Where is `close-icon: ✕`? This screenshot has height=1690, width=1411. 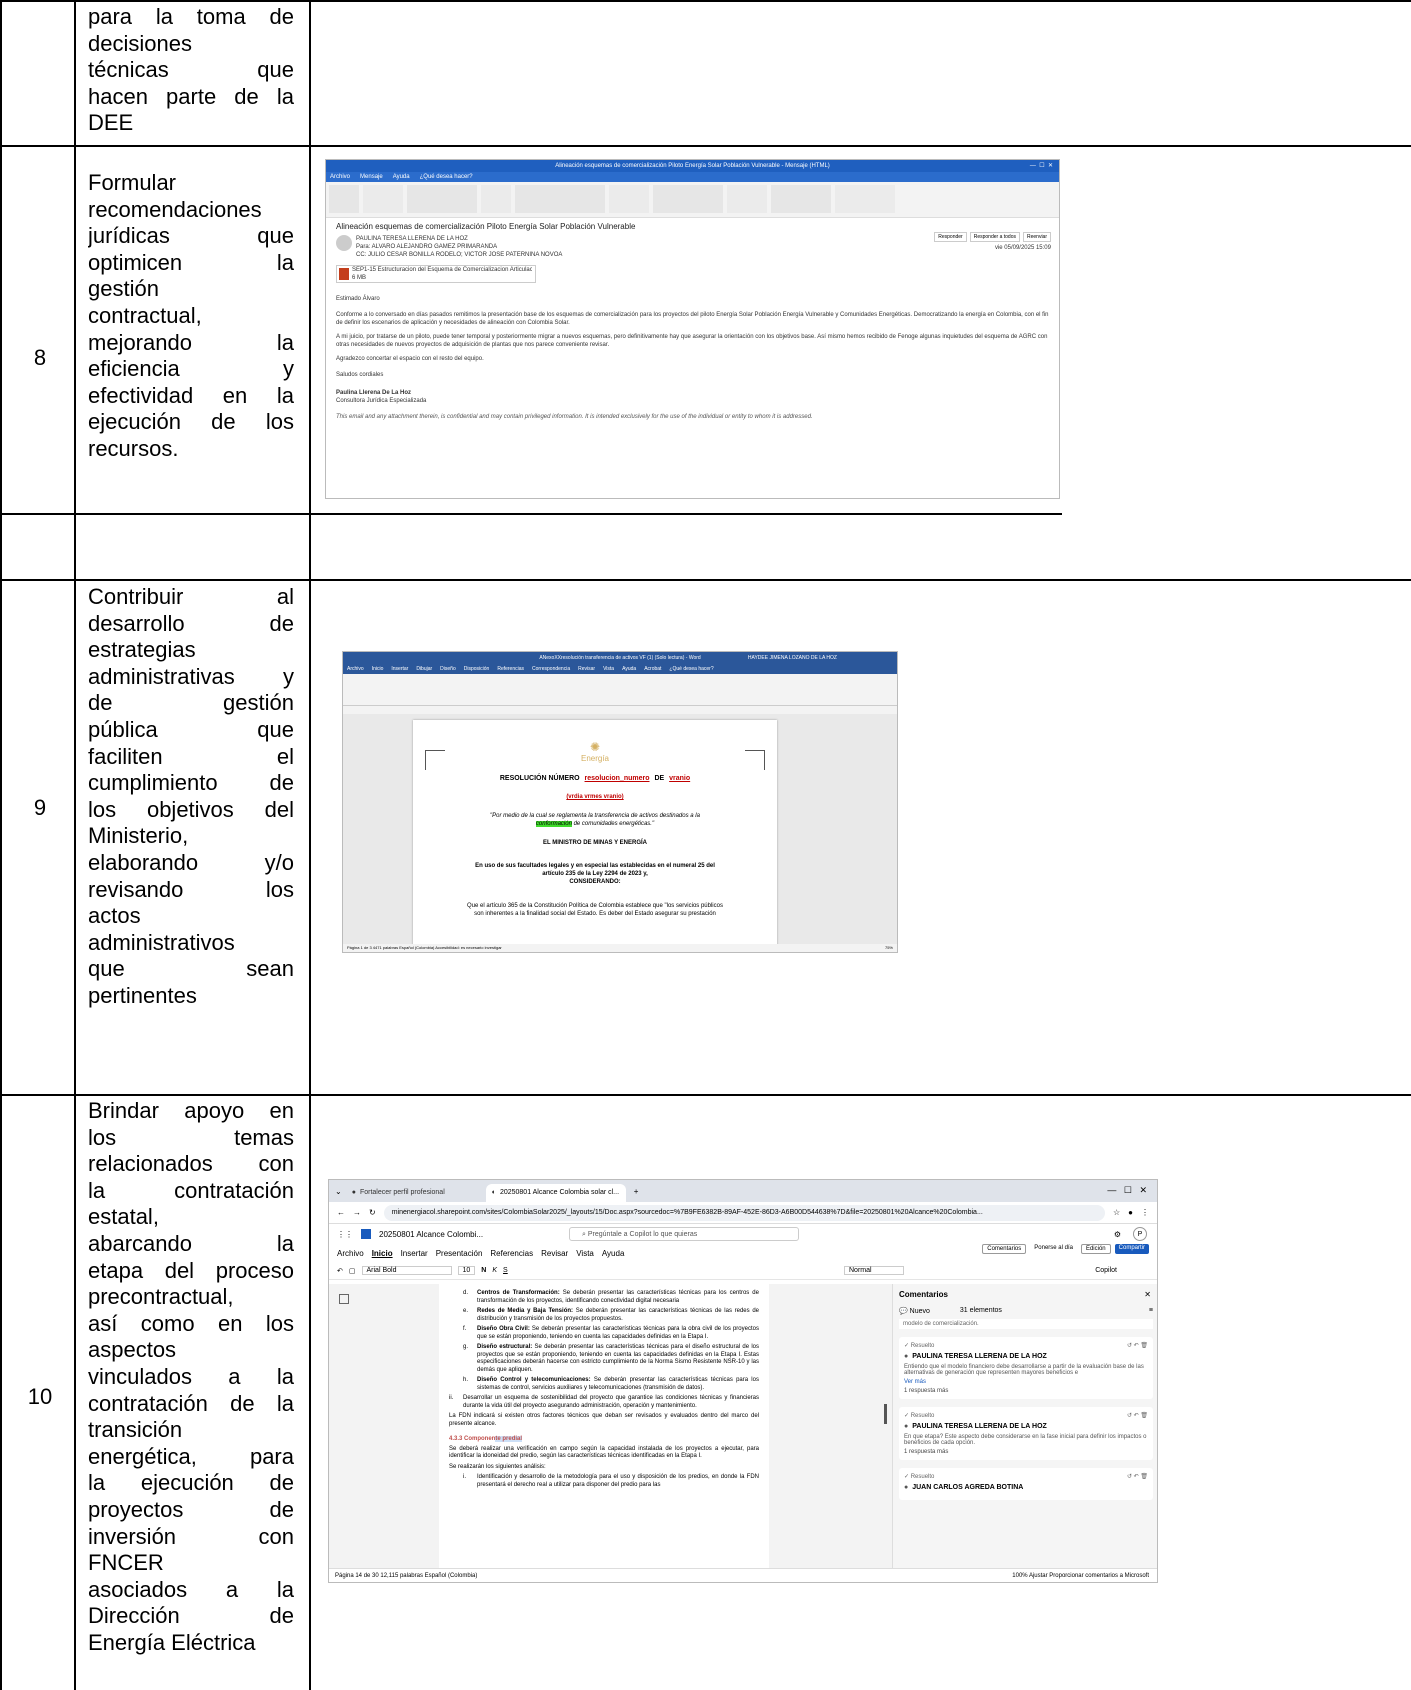
close-icon: ✕ is located at coordinates (1147, 1294).